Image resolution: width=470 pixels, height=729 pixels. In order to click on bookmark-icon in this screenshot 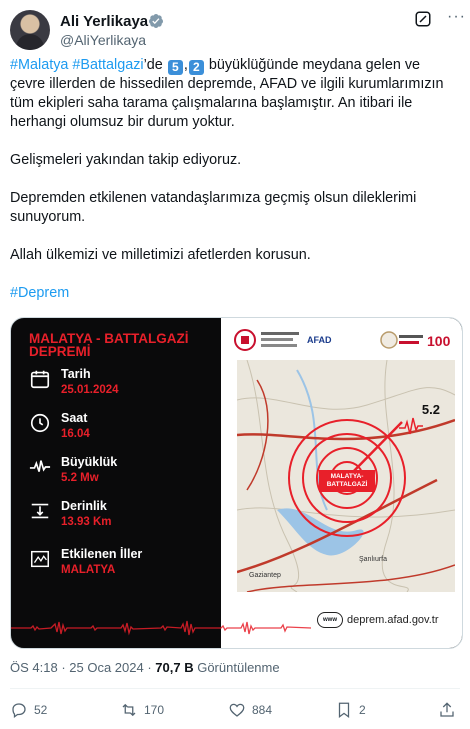, I will do `click(344, 710)`.